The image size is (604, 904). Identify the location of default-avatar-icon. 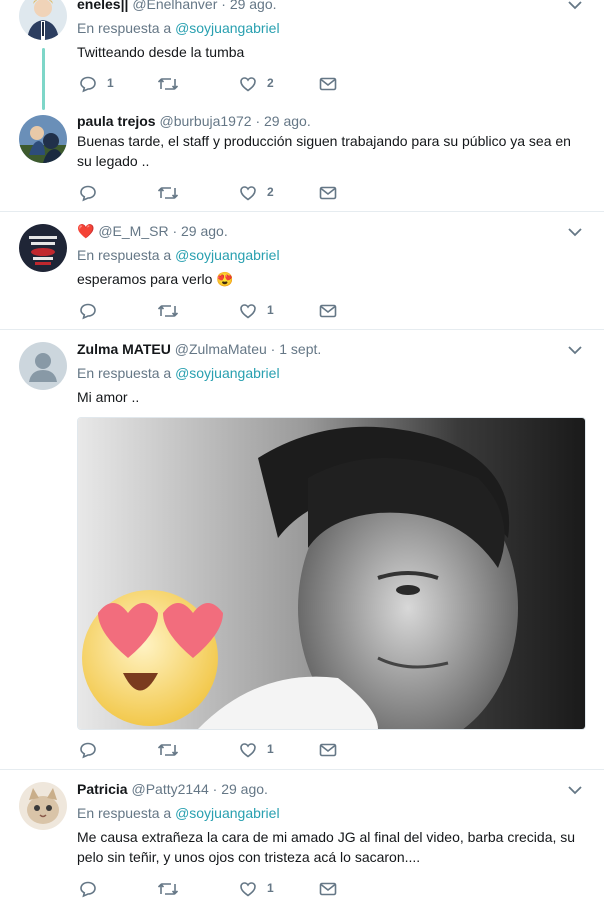
(43, 366).